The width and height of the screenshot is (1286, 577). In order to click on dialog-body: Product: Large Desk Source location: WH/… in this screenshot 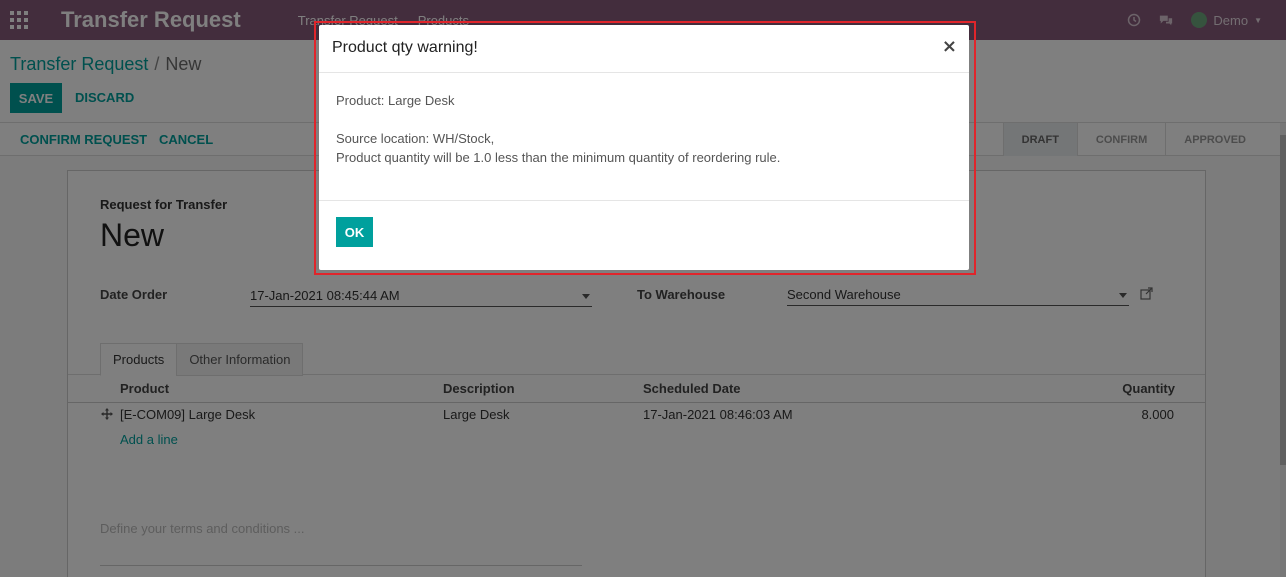, I will do `click(646, 129)`.